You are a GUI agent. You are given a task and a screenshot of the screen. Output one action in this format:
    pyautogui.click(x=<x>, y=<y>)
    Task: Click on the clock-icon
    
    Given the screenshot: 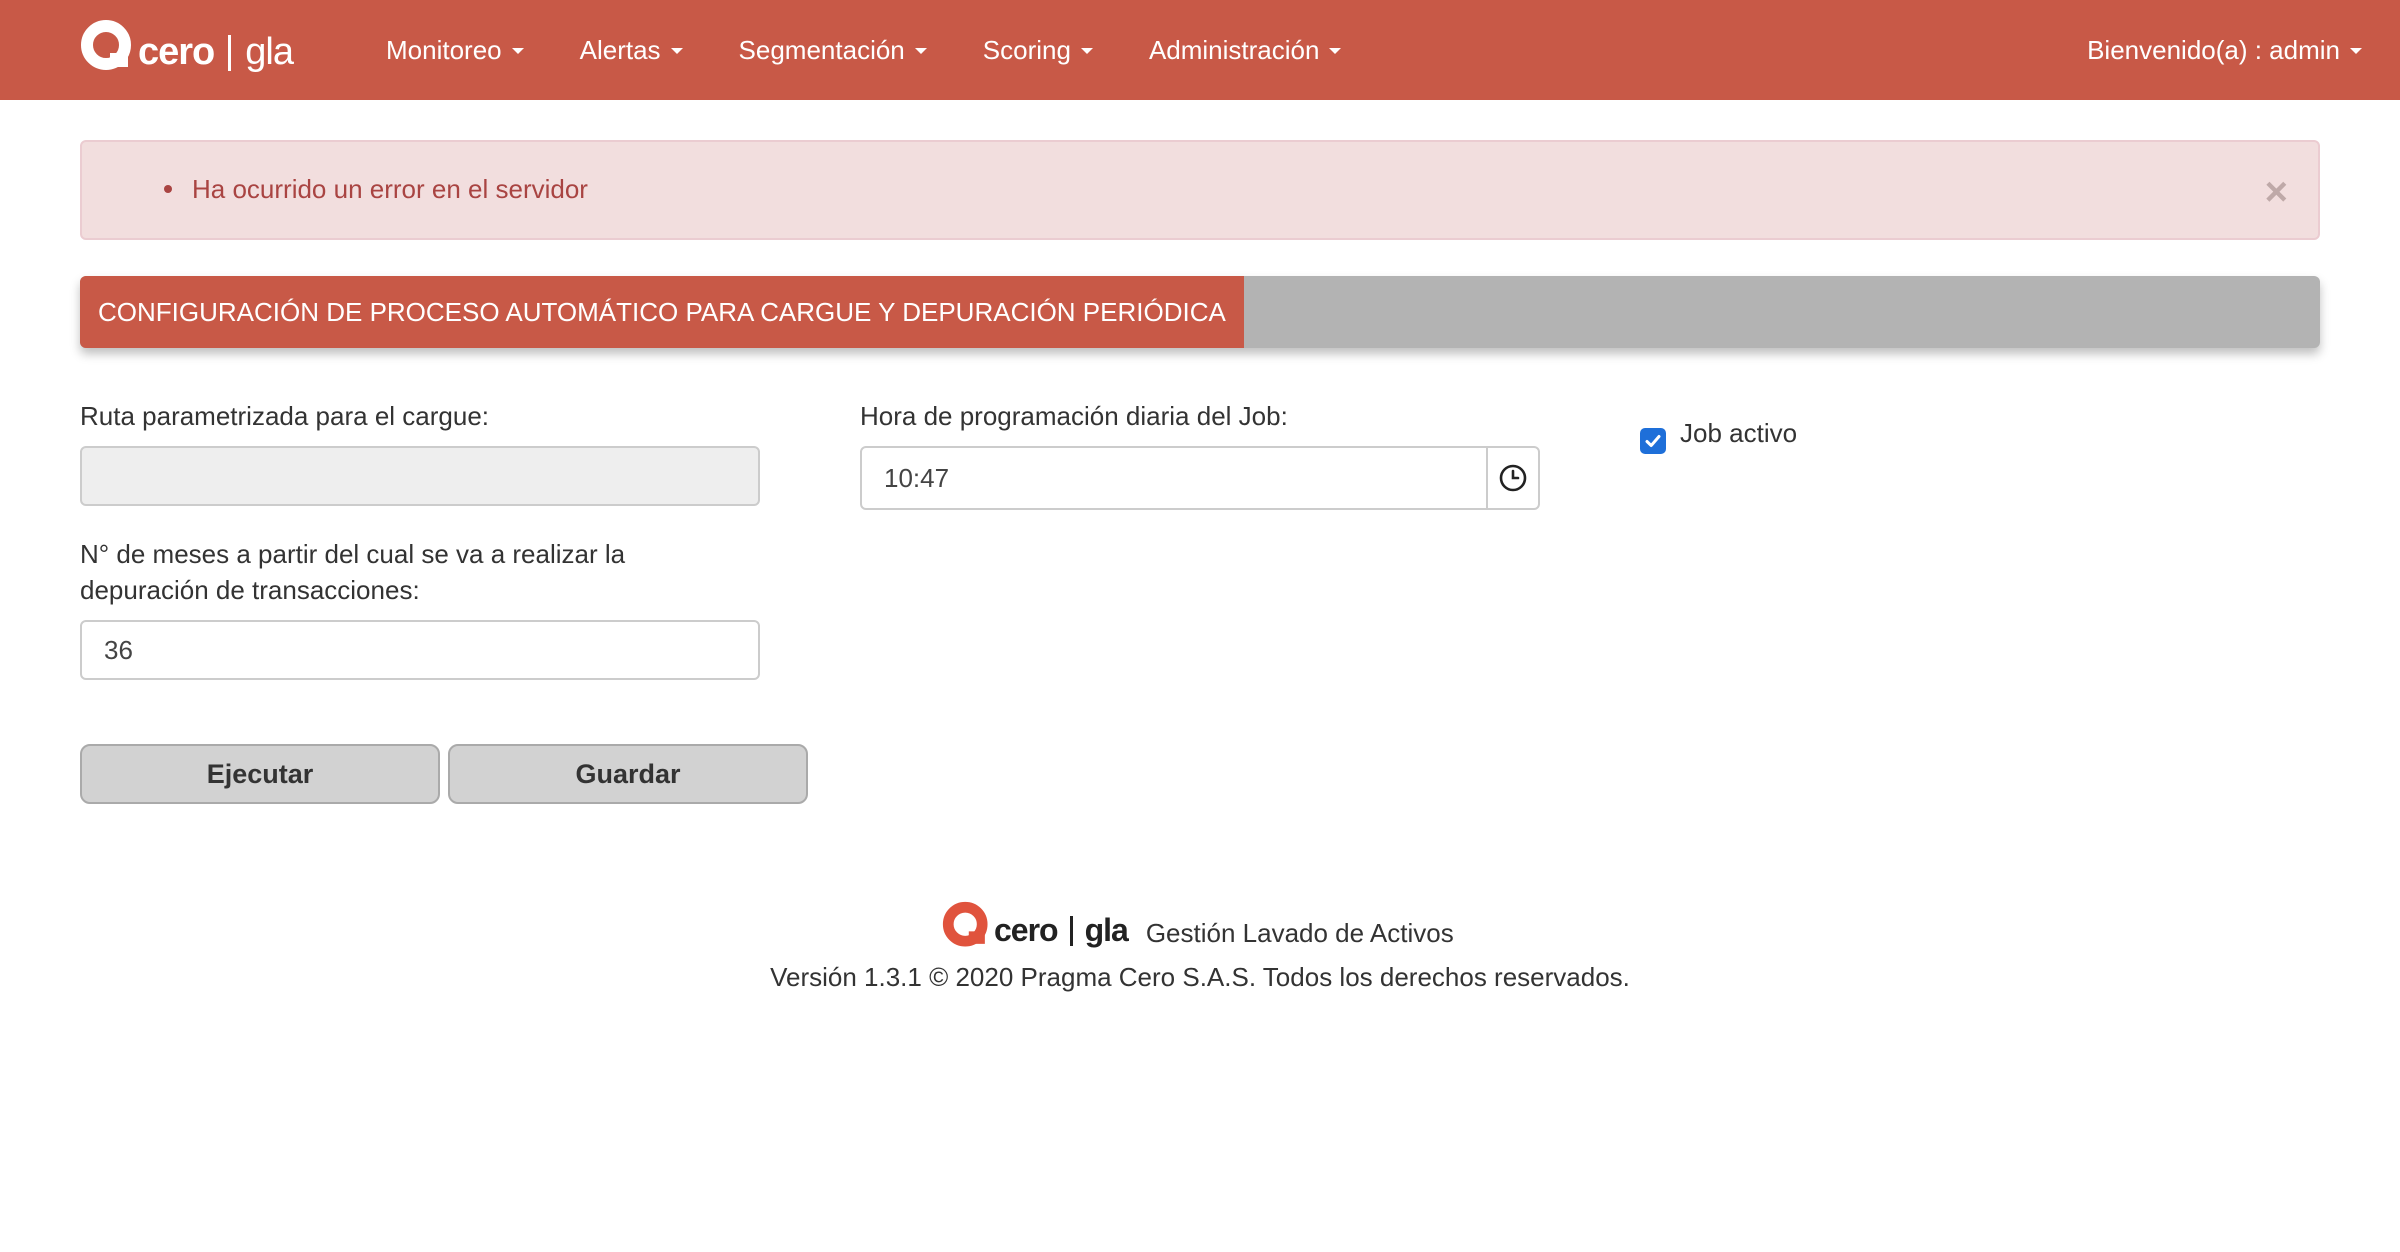 What is the action you would take?
    pyautogui.click(x=1513, y=478)
    